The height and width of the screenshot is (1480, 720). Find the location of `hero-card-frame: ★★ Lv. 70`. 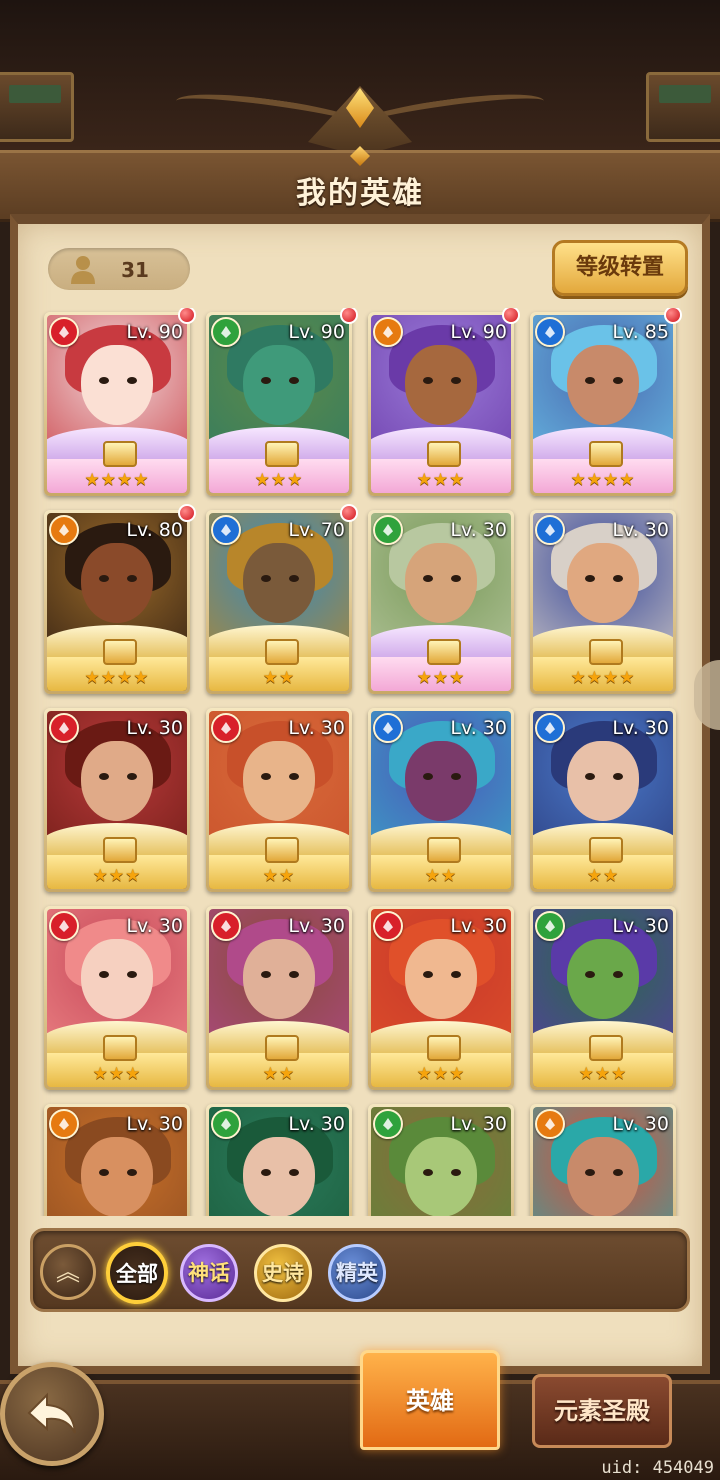

hero-card-frame: ★★ Lv. 70 is located at coordinates (279, 602).